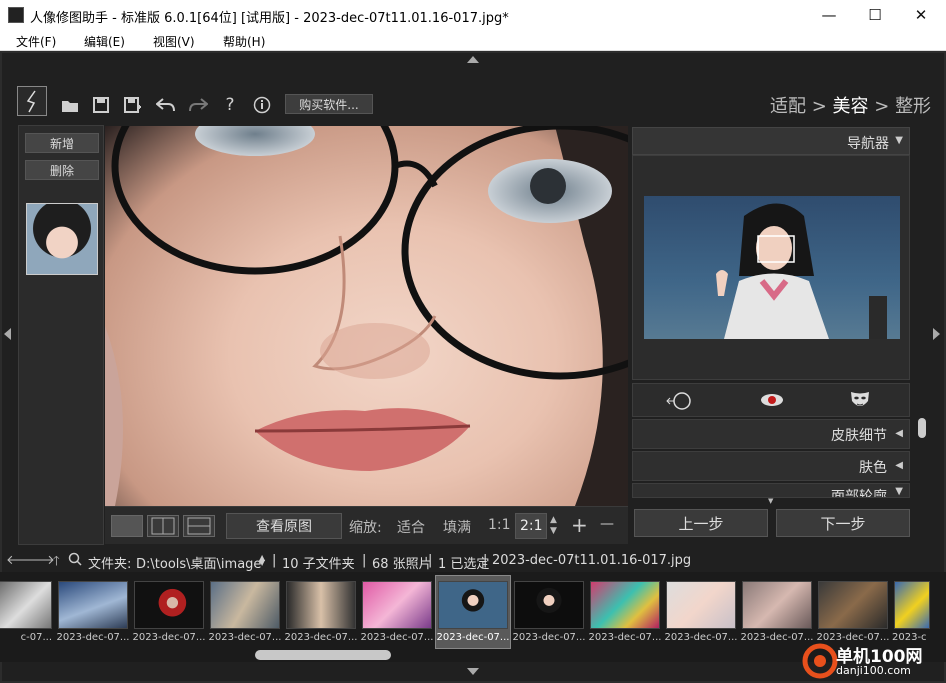  I want to click on menu-view: 视图(V), so click(174, 41).